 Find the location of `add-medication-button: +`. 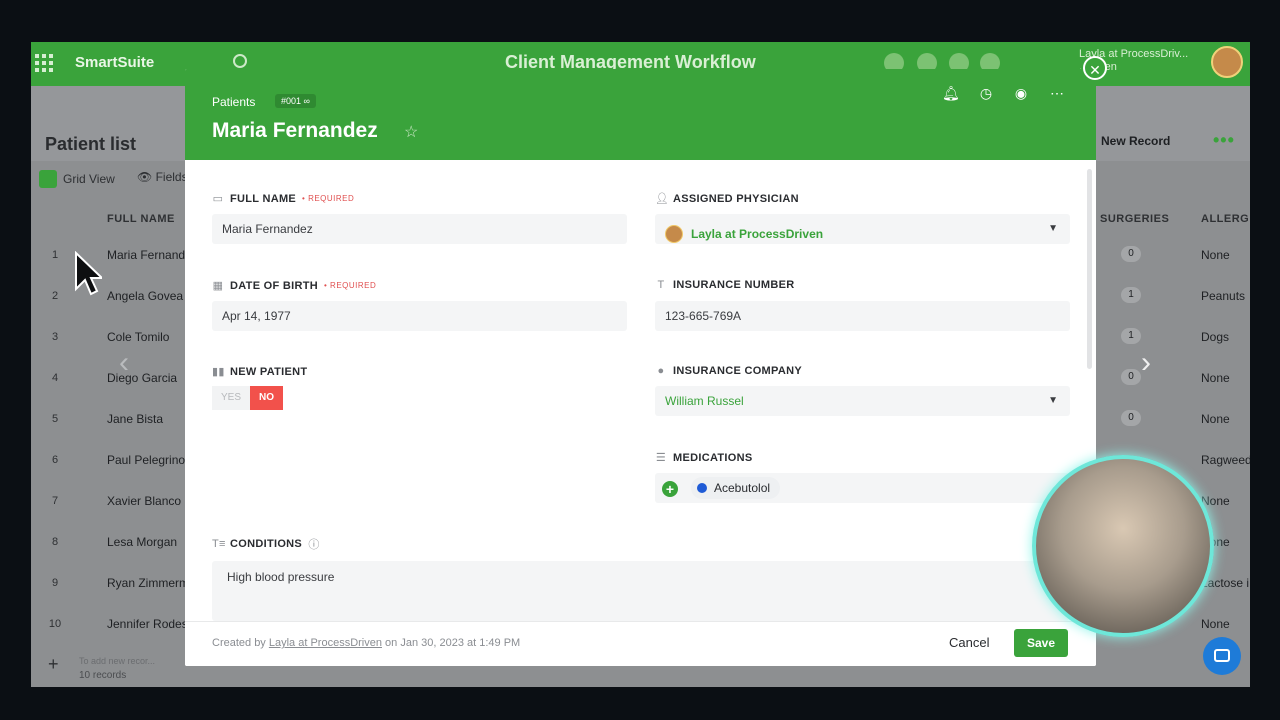

add-medication-button: + is located at coordinates (670, 489).